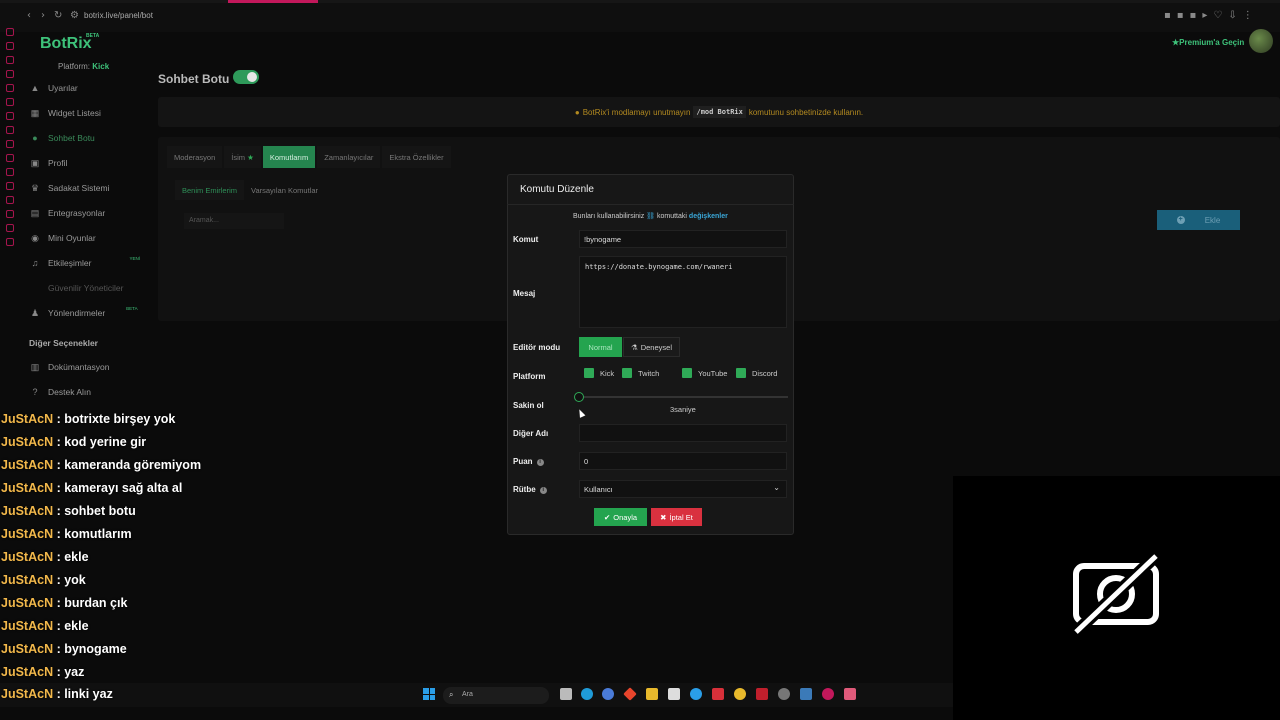 This screenshot has width=1280, height=720. What do you see at coordinates (600, 347) in the screenshot?
I see `editor-normal-button: Normal` at bounding box center [600, 347].